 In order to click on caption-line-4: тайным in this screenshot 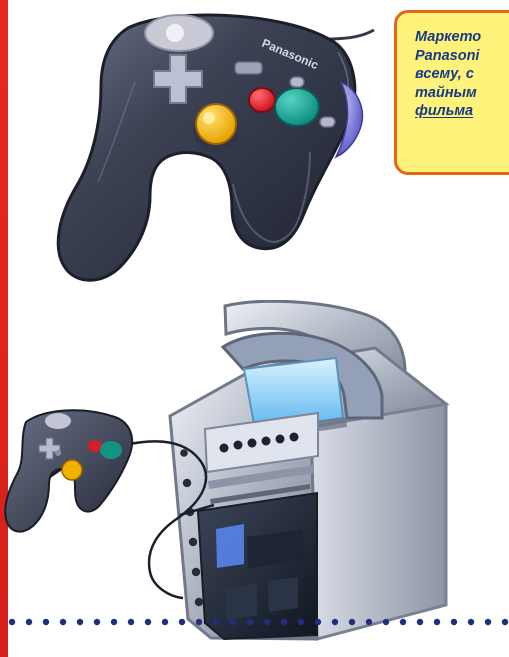, I will do `click(446, 92)`.